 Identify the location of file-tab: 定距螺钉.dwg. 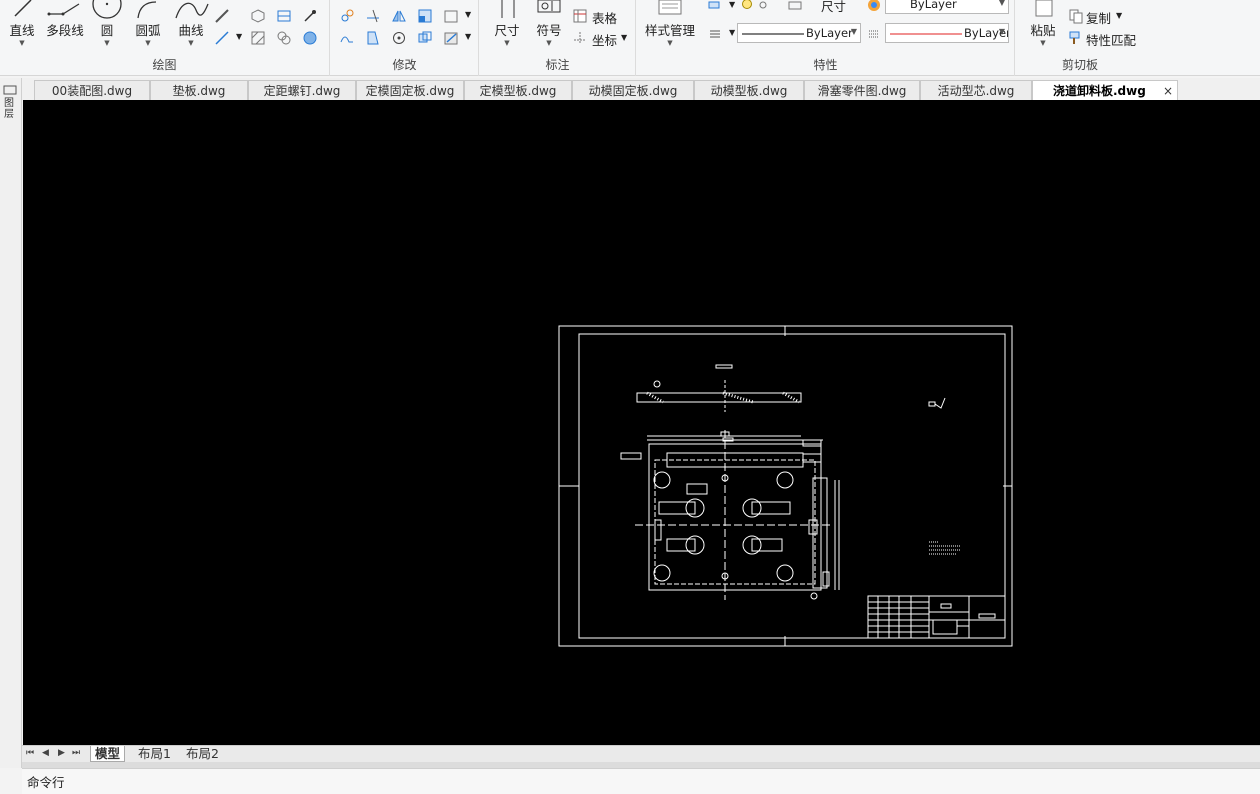
(302, 90).